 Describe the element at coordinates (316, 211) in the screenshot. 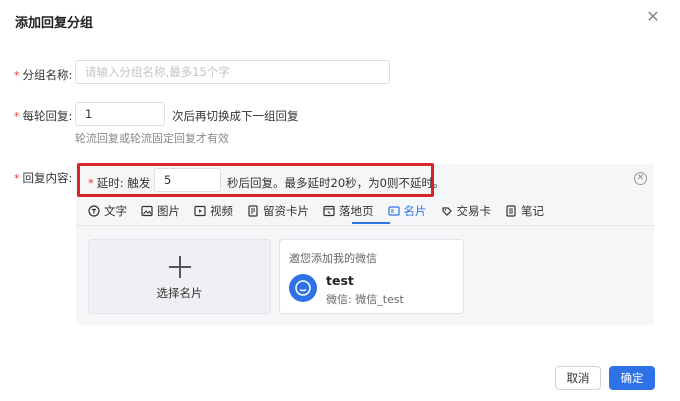

I see `content-type-tabs: 文字 图片 视频 留资卡片 落地页 名片 交易卡 笔记` at that location.